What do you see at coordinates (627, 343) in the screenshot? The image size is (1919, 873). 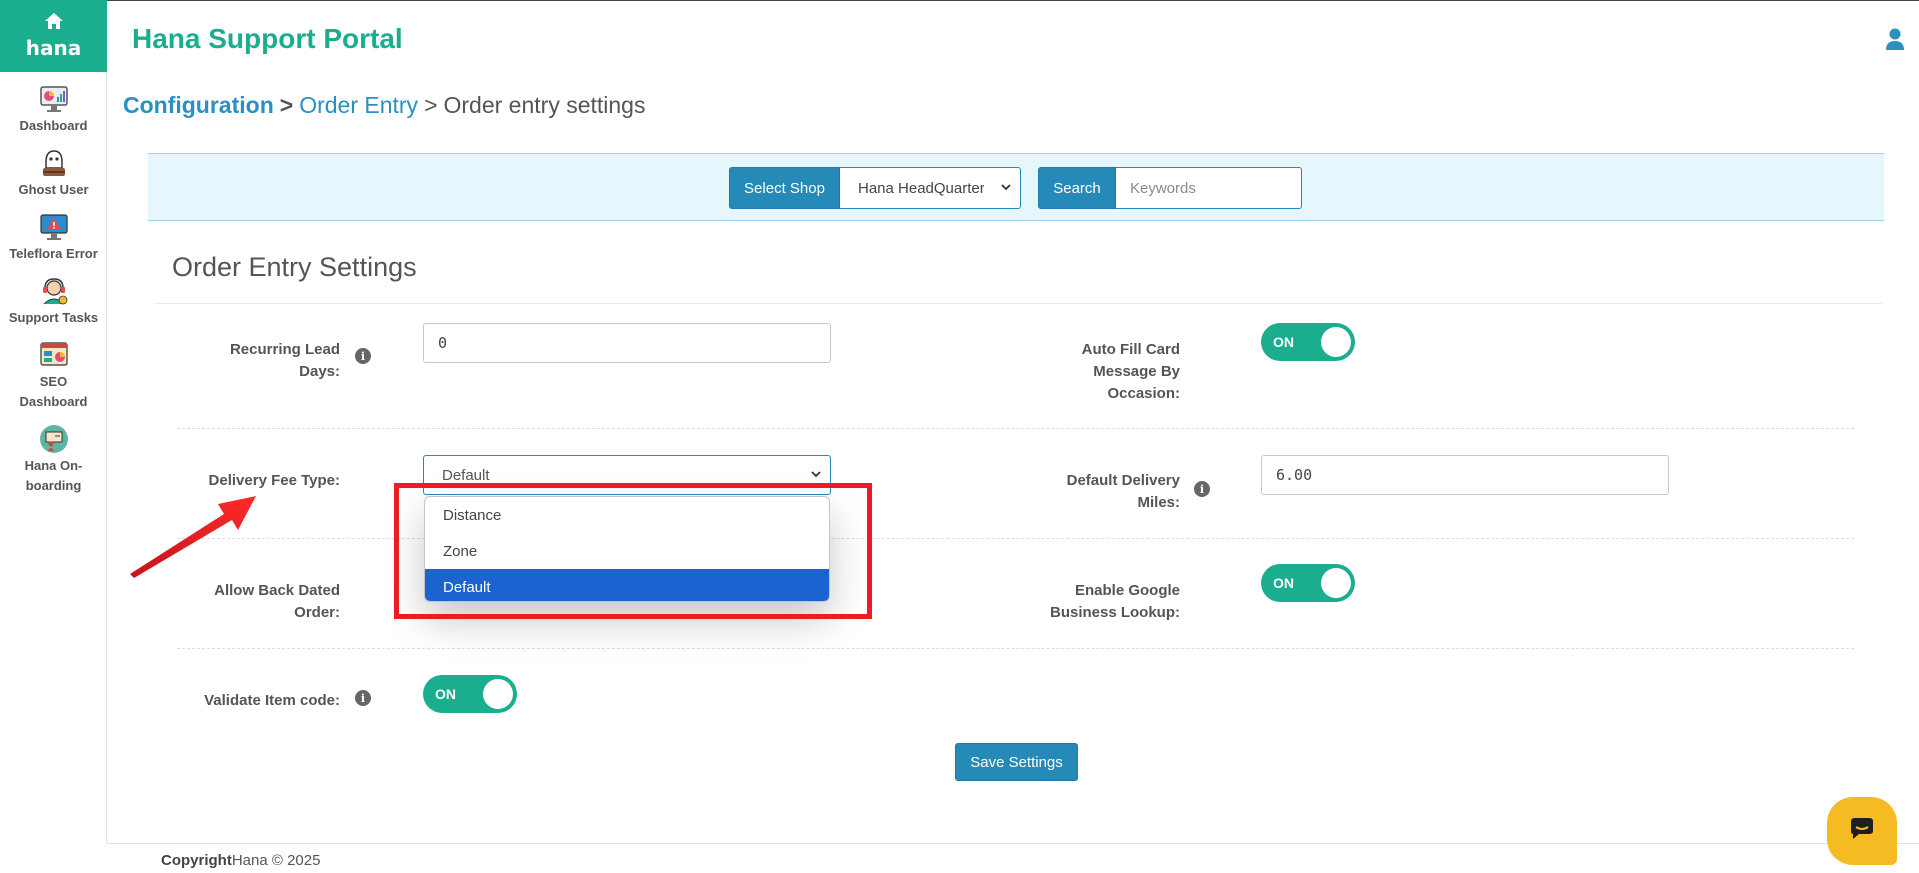 I see `recurring-lead-days-input: 0` at bounding box center [627, 343].